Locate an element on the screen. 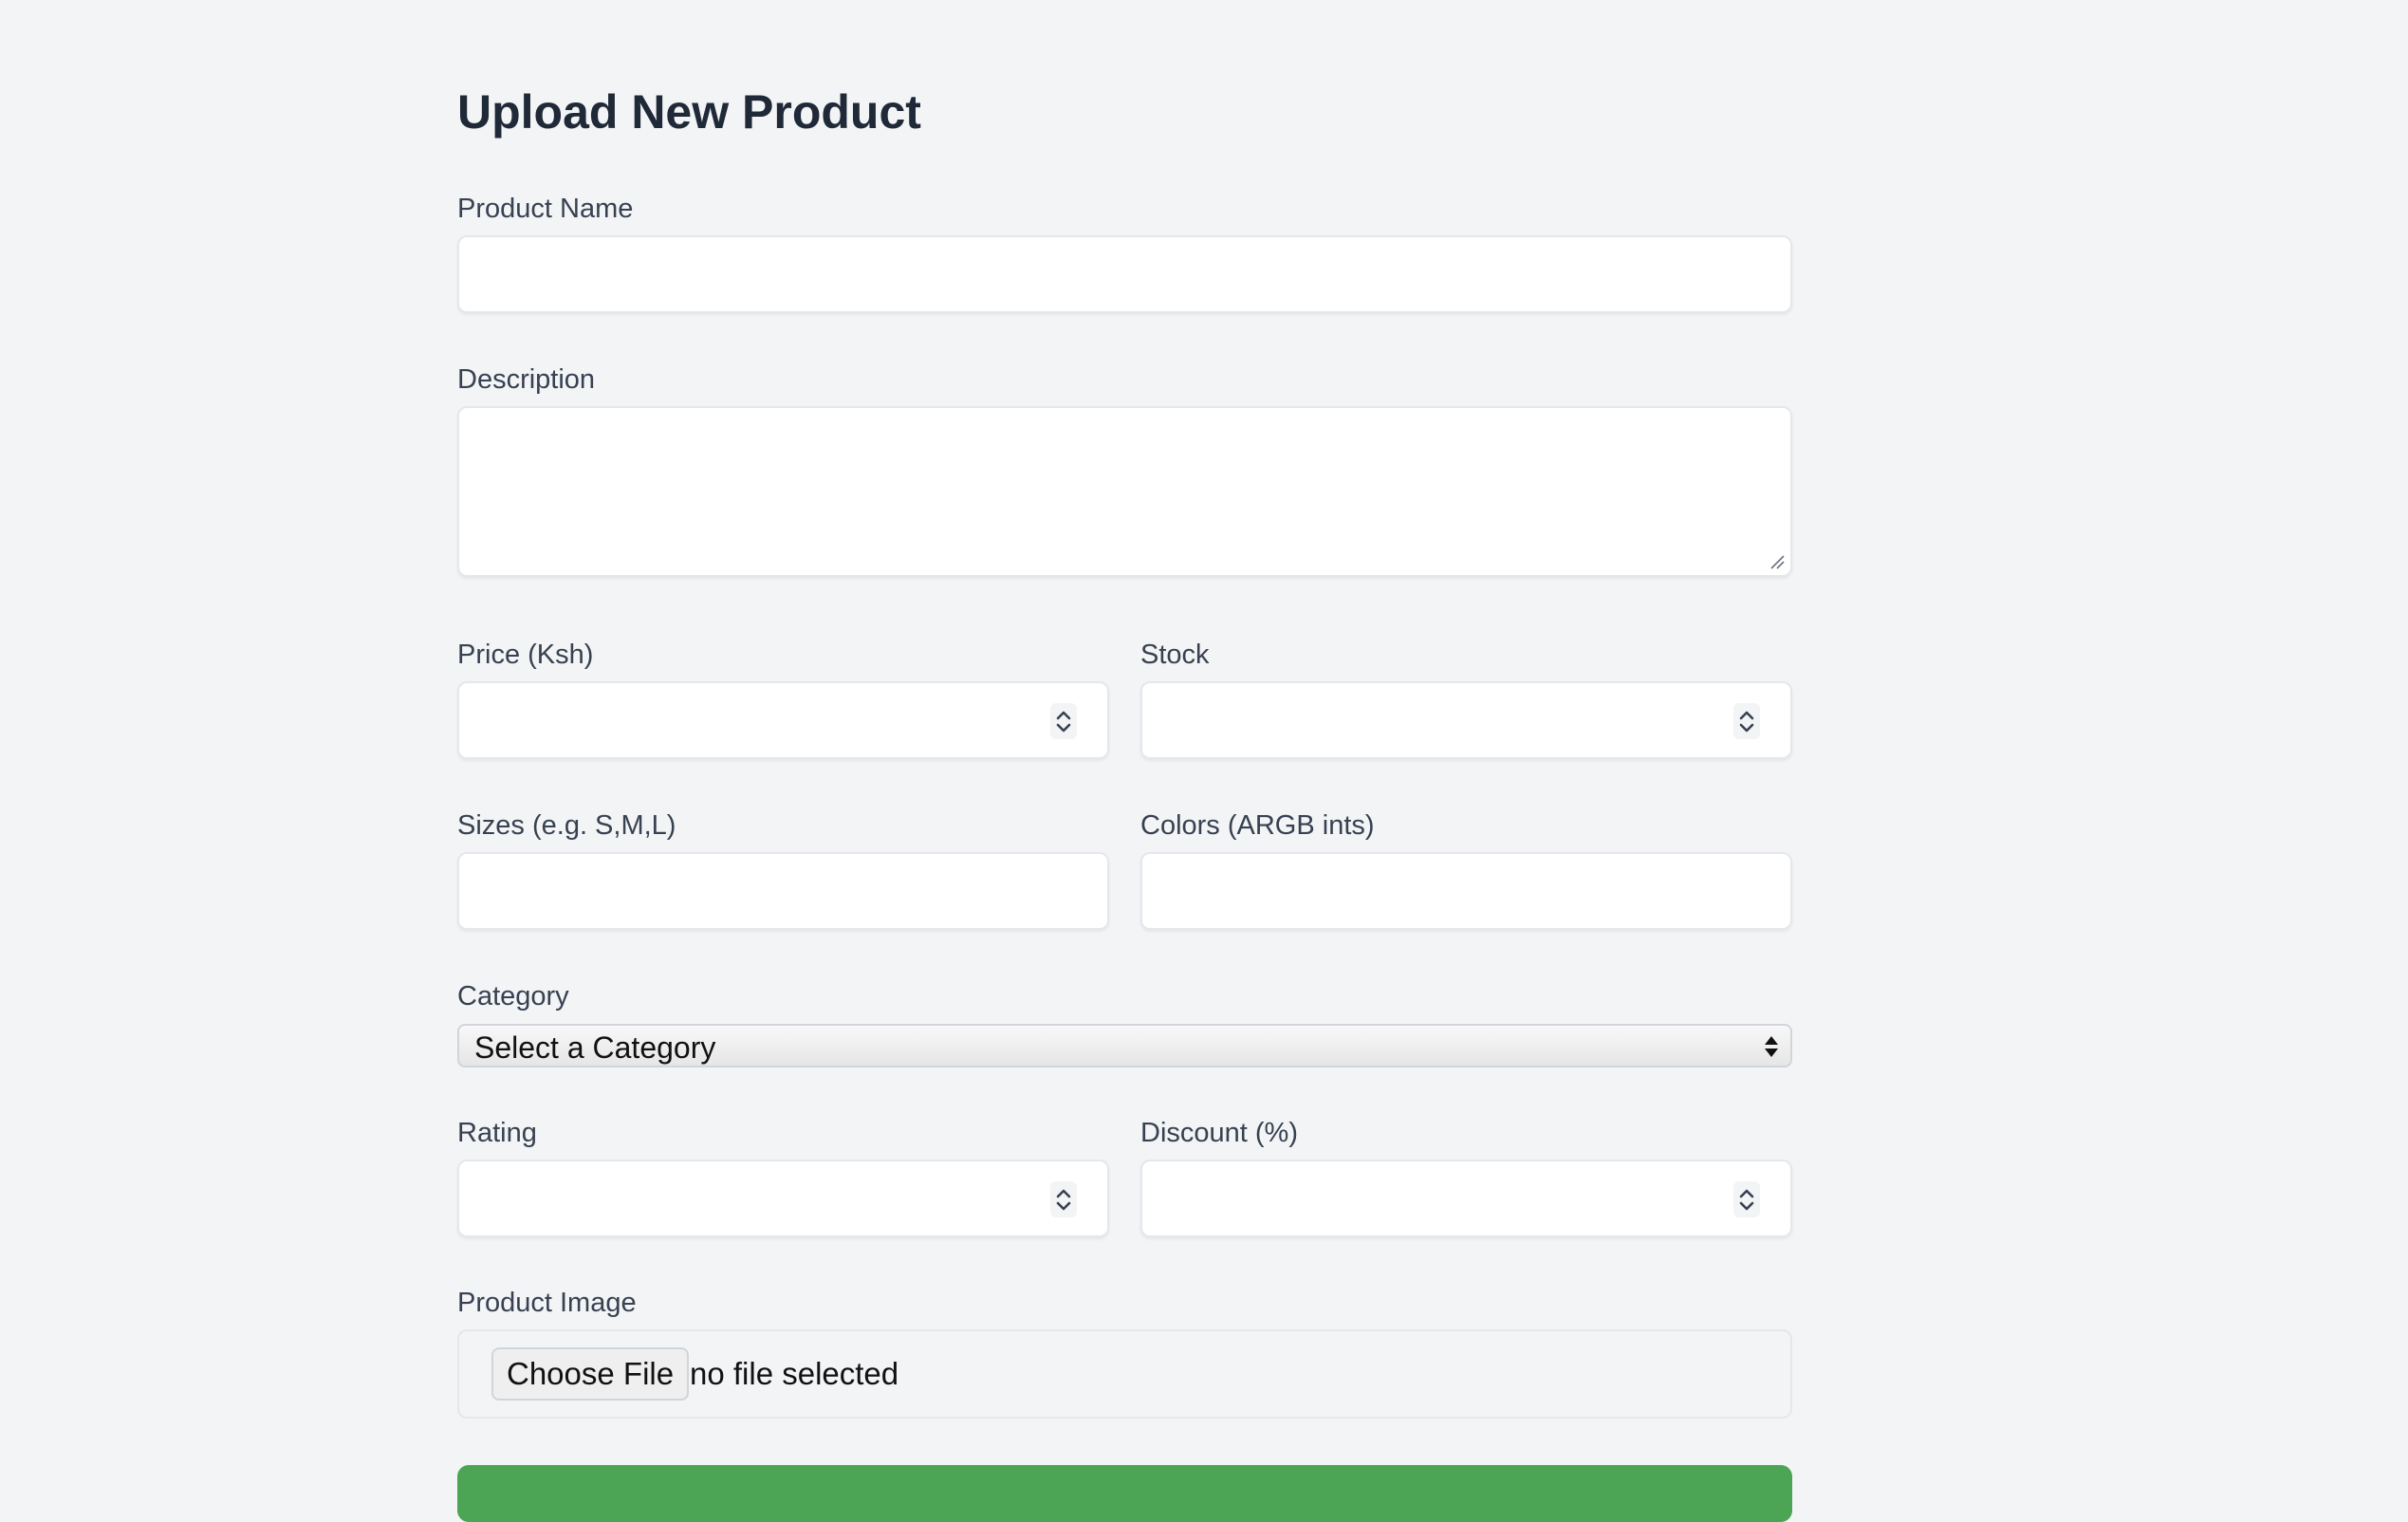 This screenshot has height=1522, width=2408. colors-input is located at coordinates (1466, 891).